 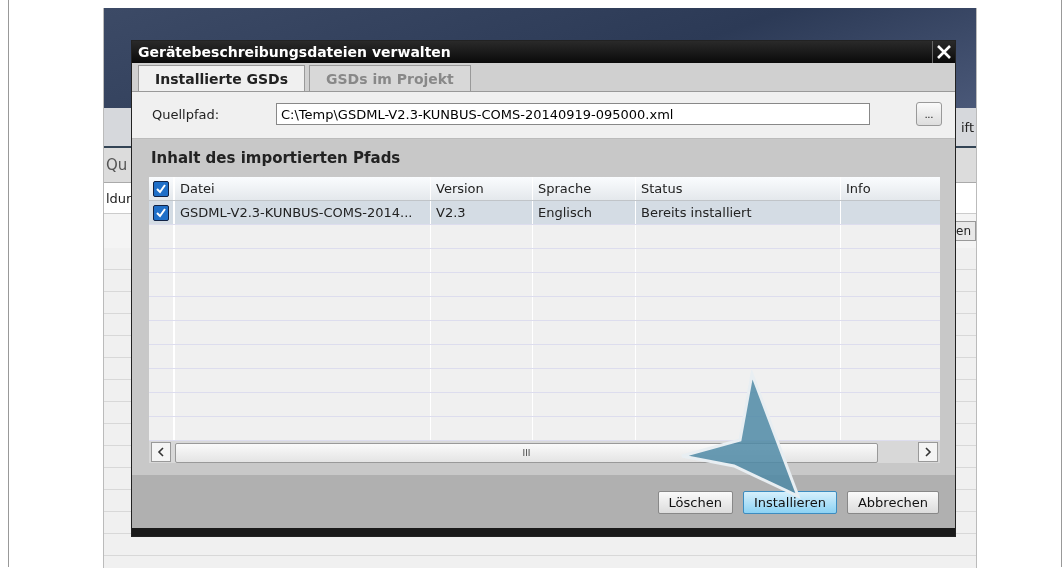 I want to click on scroll-right-button, so click(x=928, y=452).